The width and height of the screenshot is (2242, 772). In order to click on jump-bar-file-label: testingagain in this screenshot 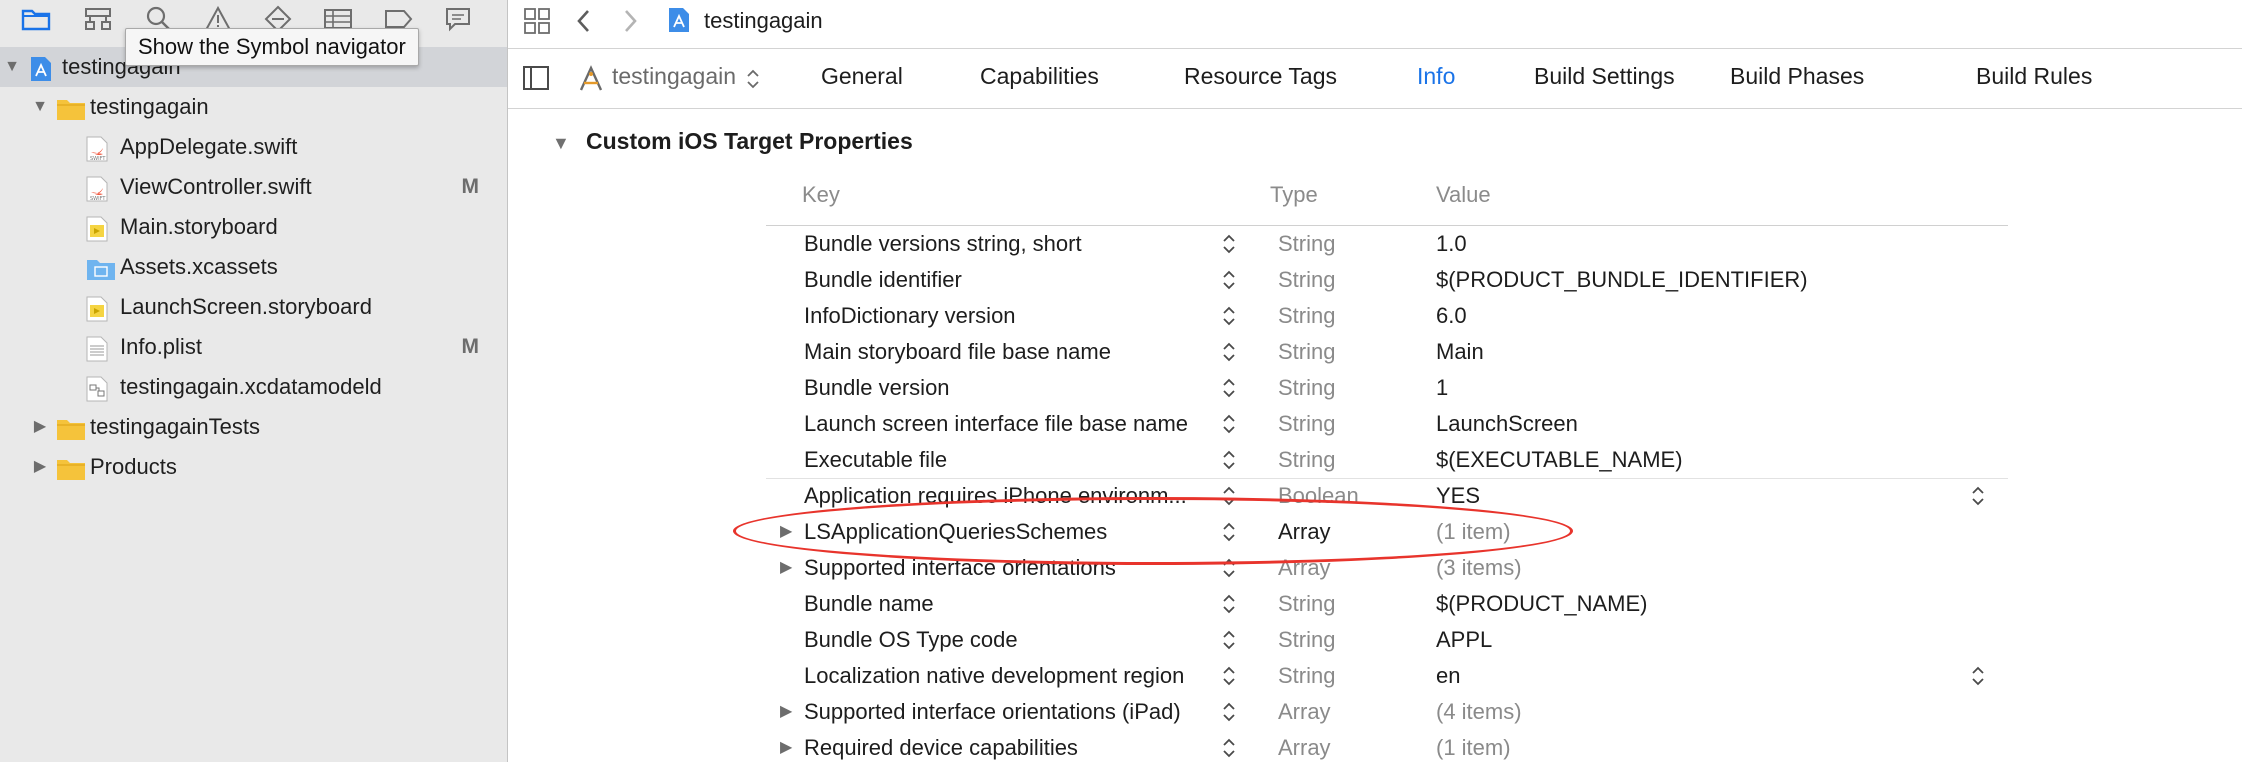, I will do `click(763, 21)`.